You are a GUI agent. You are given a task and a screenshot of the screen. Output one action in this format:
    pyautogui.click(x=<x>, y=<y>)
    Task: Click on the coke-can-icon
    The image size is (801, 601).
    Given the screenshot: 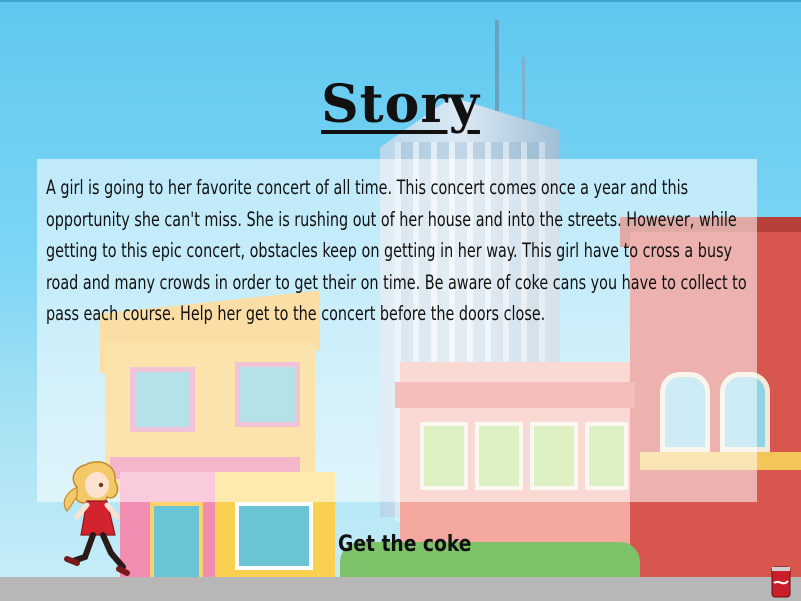 What is the action you would take?
    pyautogui.click(x=781, y=582)
    